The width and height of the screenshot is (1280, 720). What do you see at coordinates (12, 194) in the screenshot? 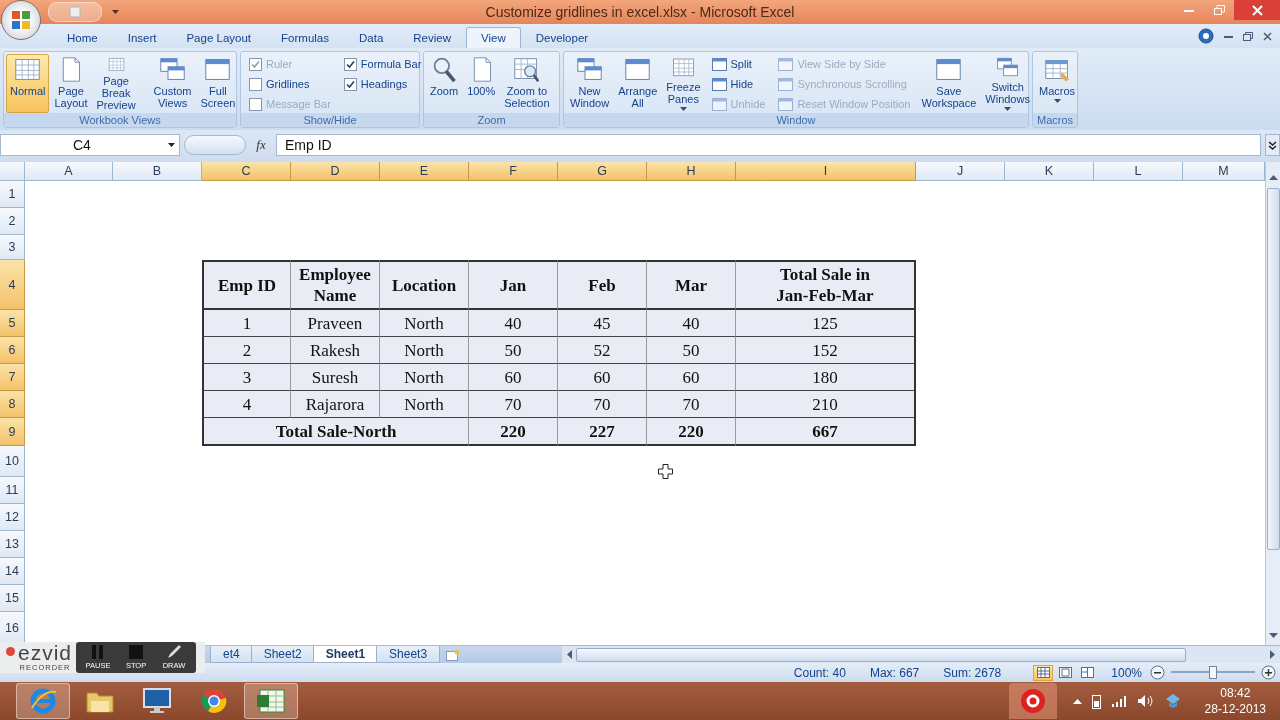
I see `row-header: 1` at bounding box center [12, 194].